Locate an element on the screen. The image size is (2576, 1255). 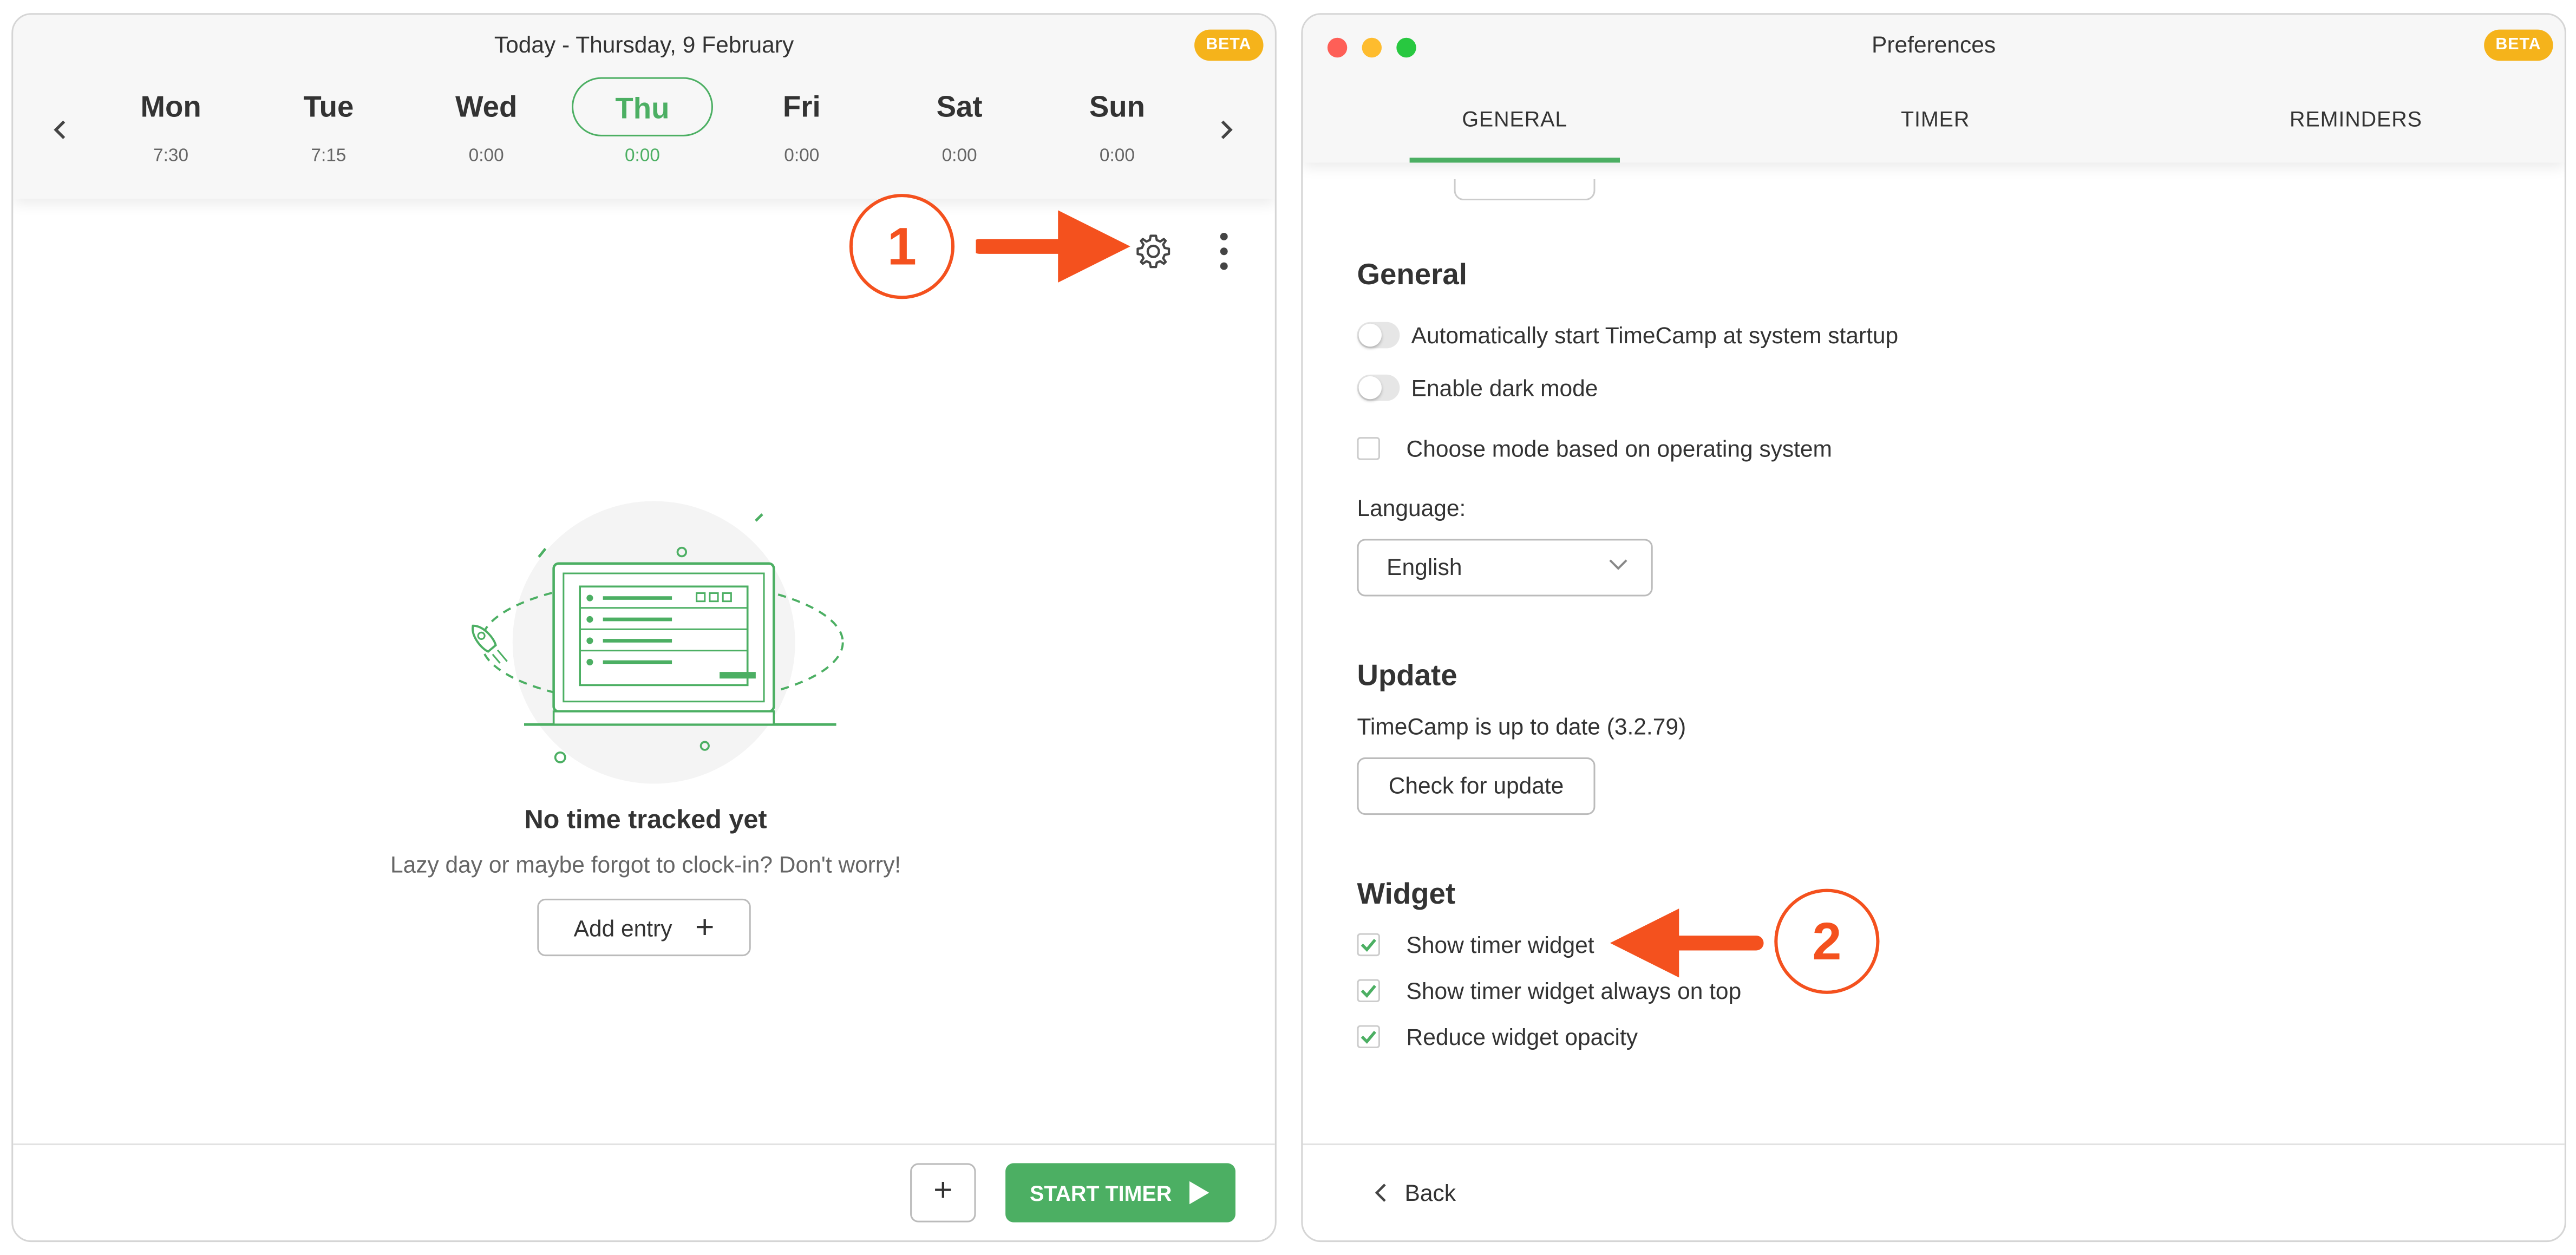
dark-mode-toggle is located at coordinates (1378, 387).